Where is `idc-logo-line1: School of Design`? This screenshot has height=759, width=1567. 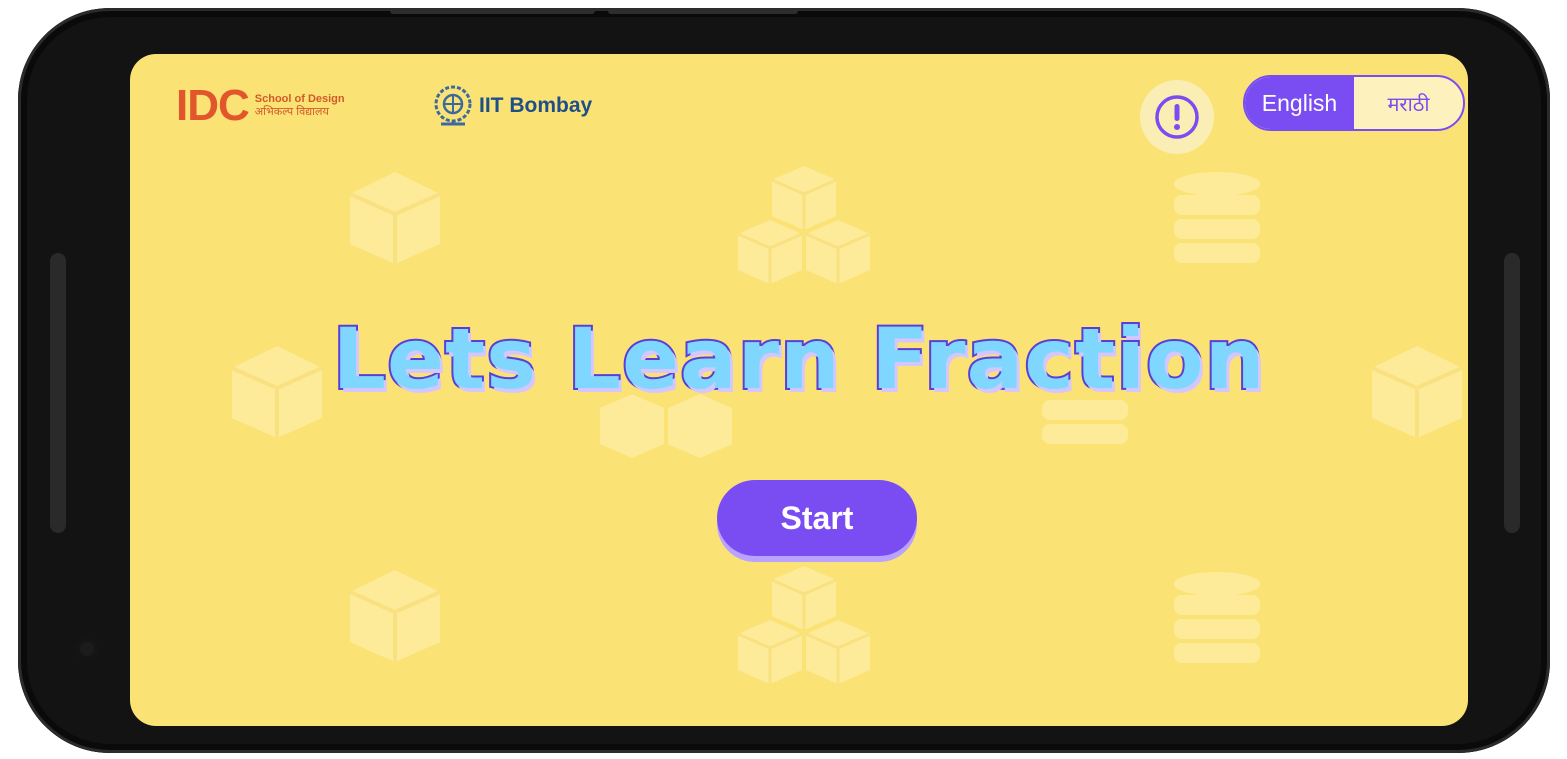
idc-logo-line1: School of Design is located at coordinates (299, 99).